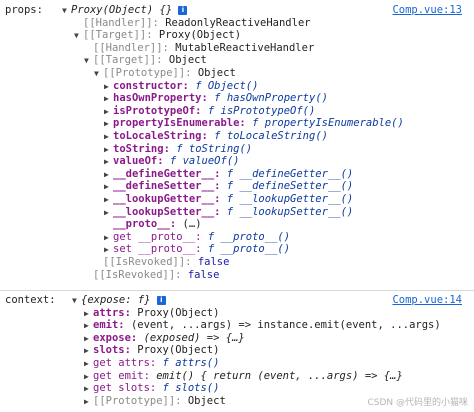 The height and width of the screenshot is (412, 474). What do you see at coordinates (237, 290) in the screenshot?
I see `entry-divider` at bounding box center [237, 290].